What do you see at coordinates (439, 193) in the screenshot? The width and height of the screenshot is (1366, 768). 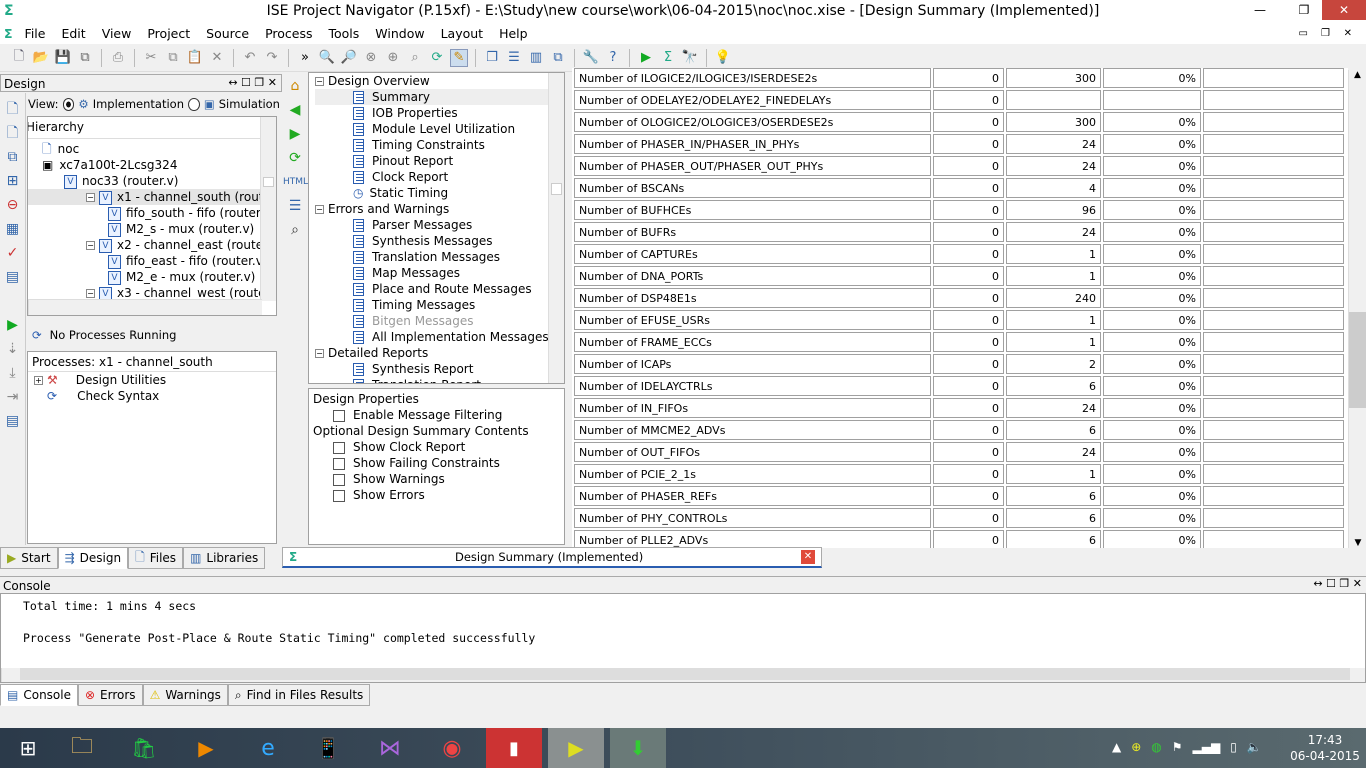 I see `nav-item: ◷ Static Timing` at bounding box center [439, 193].